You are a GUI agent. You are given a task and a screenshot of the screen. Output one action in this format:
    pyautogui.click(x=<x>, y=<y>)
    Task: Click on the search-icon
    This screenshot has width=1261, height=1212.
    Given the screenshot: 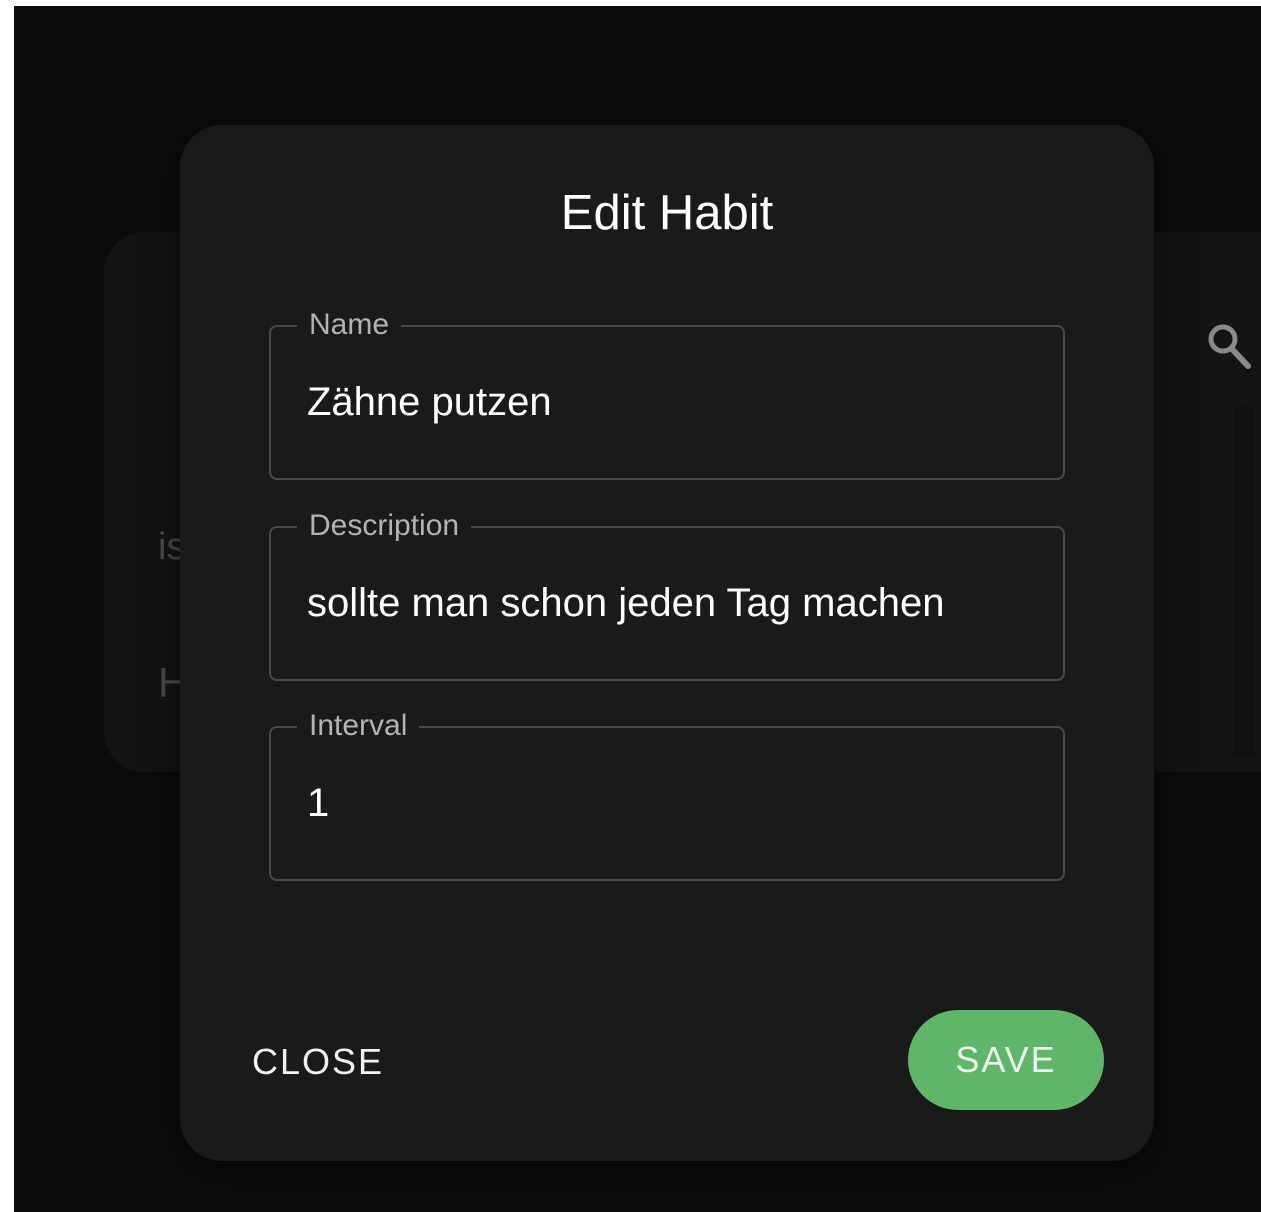 What is the action you would take?
    pyautogui.click(x=1229, y=346)
    